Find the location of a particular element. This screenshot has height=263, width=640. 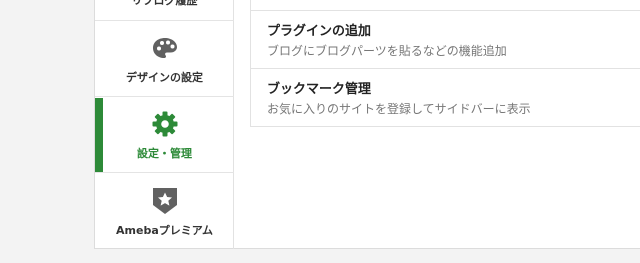

active-indicator is located at coordinates (99, 135).